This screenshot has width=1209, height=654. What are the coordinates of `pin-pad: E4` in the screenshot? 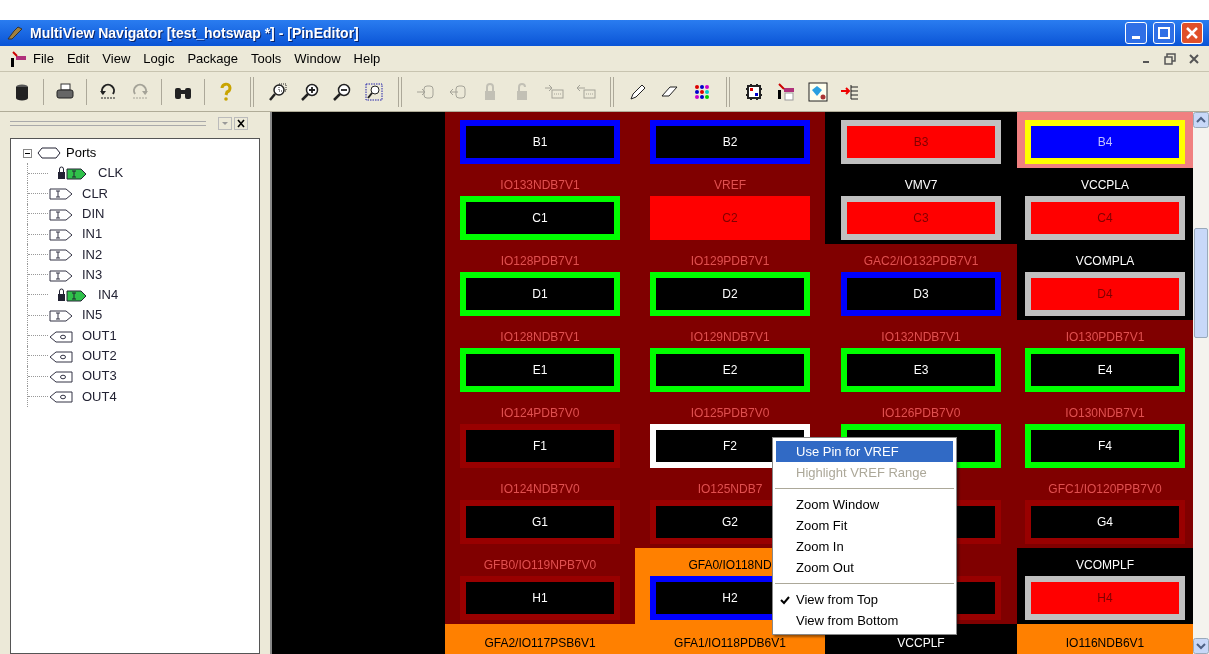 It's located at (1105, 370).